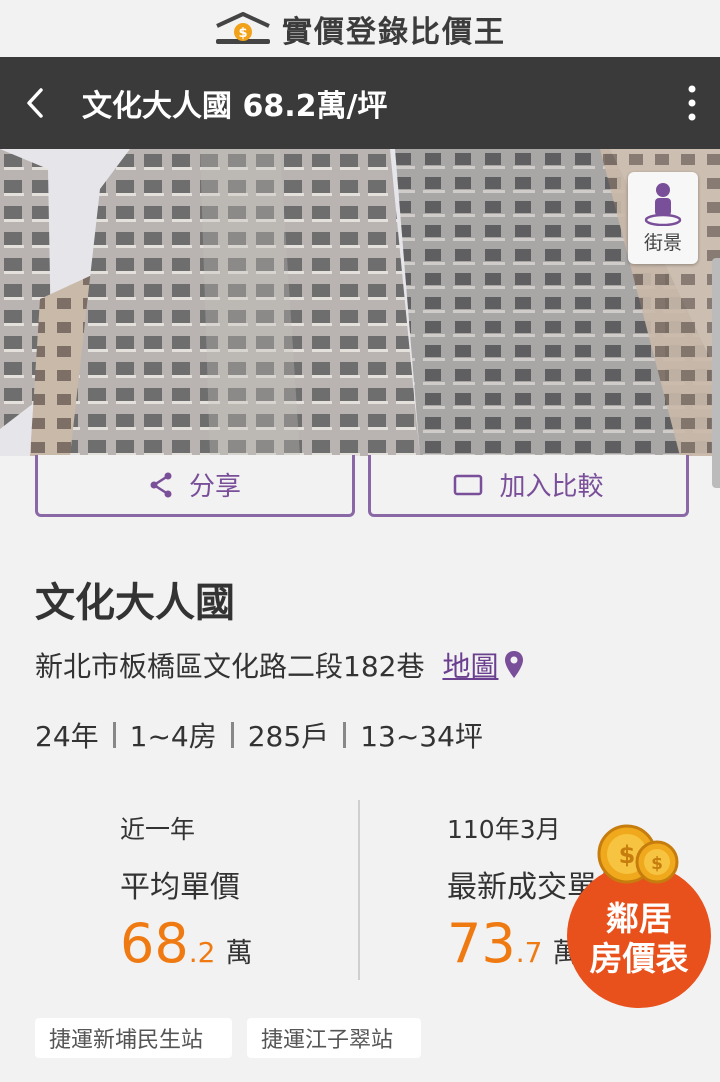 The image size is (720, 1082). I want to click on property-specs: 24年 1~4房 285戶 13~34坪, so click(259, 735).